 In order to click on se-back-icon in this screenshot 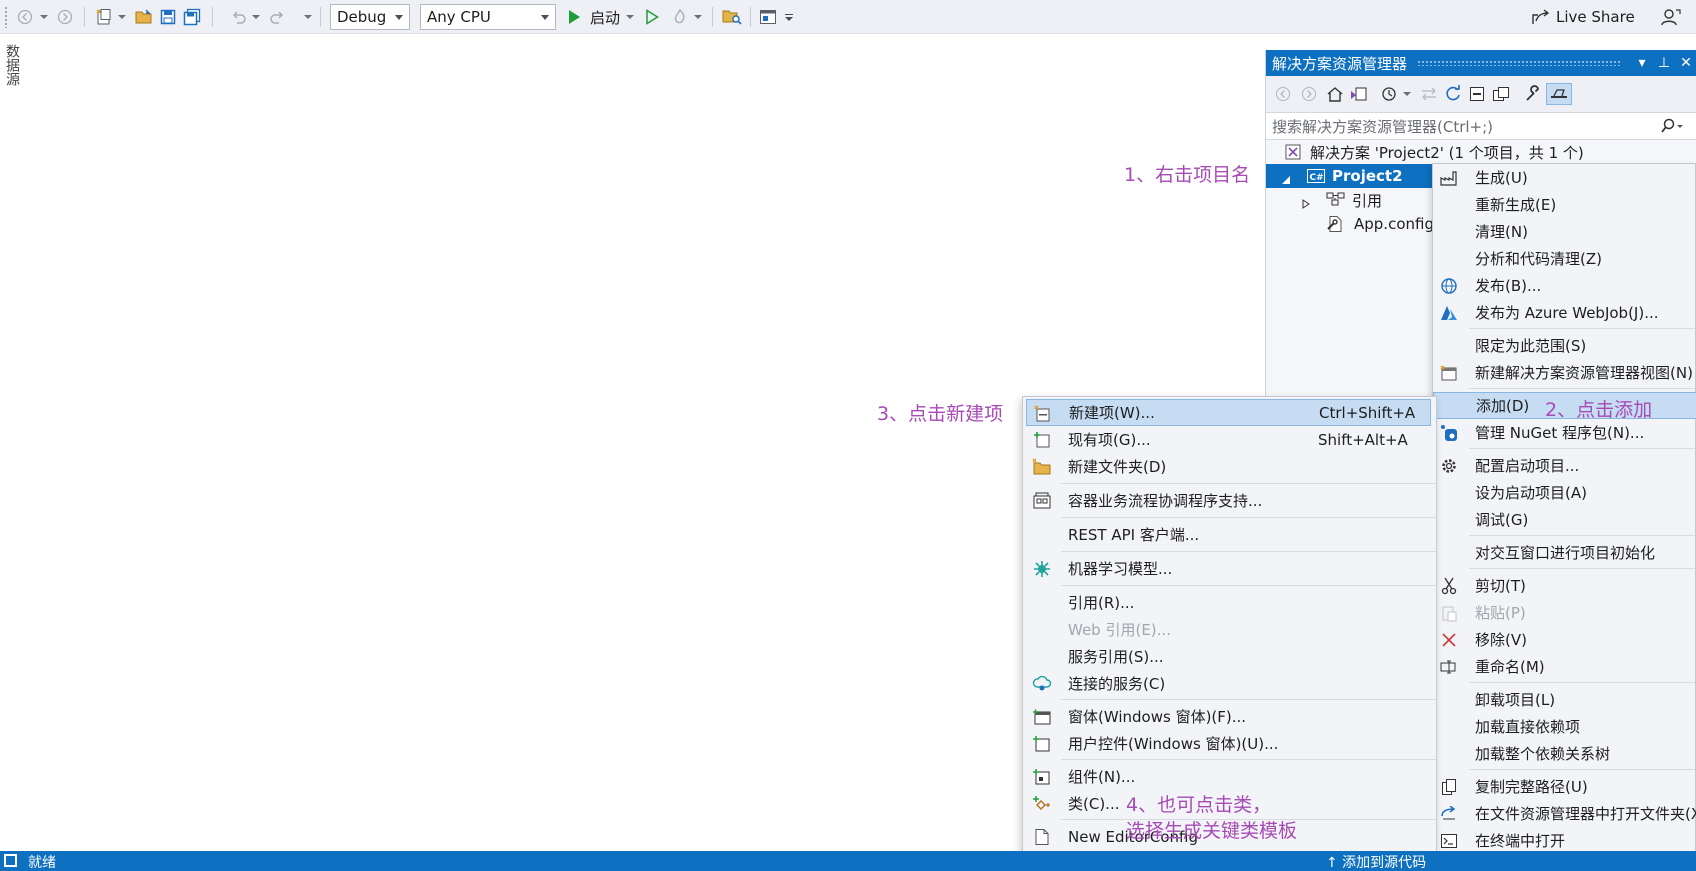, I will do `click(1283, 94)`.